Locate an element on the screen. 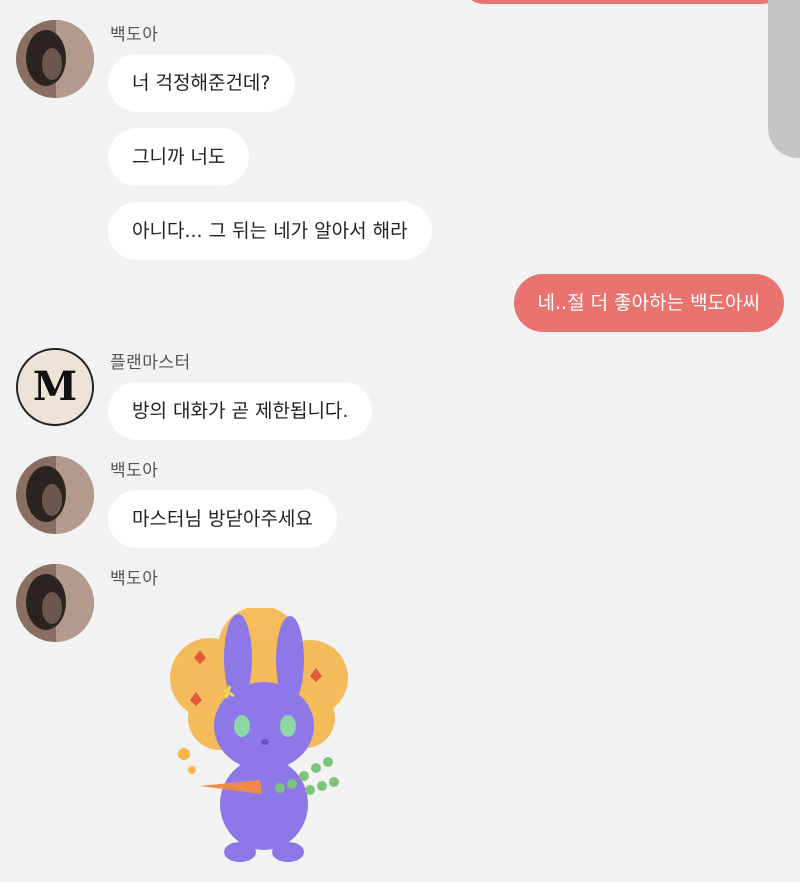  avatar-planmaster: M is located at coordinates (55, 387).